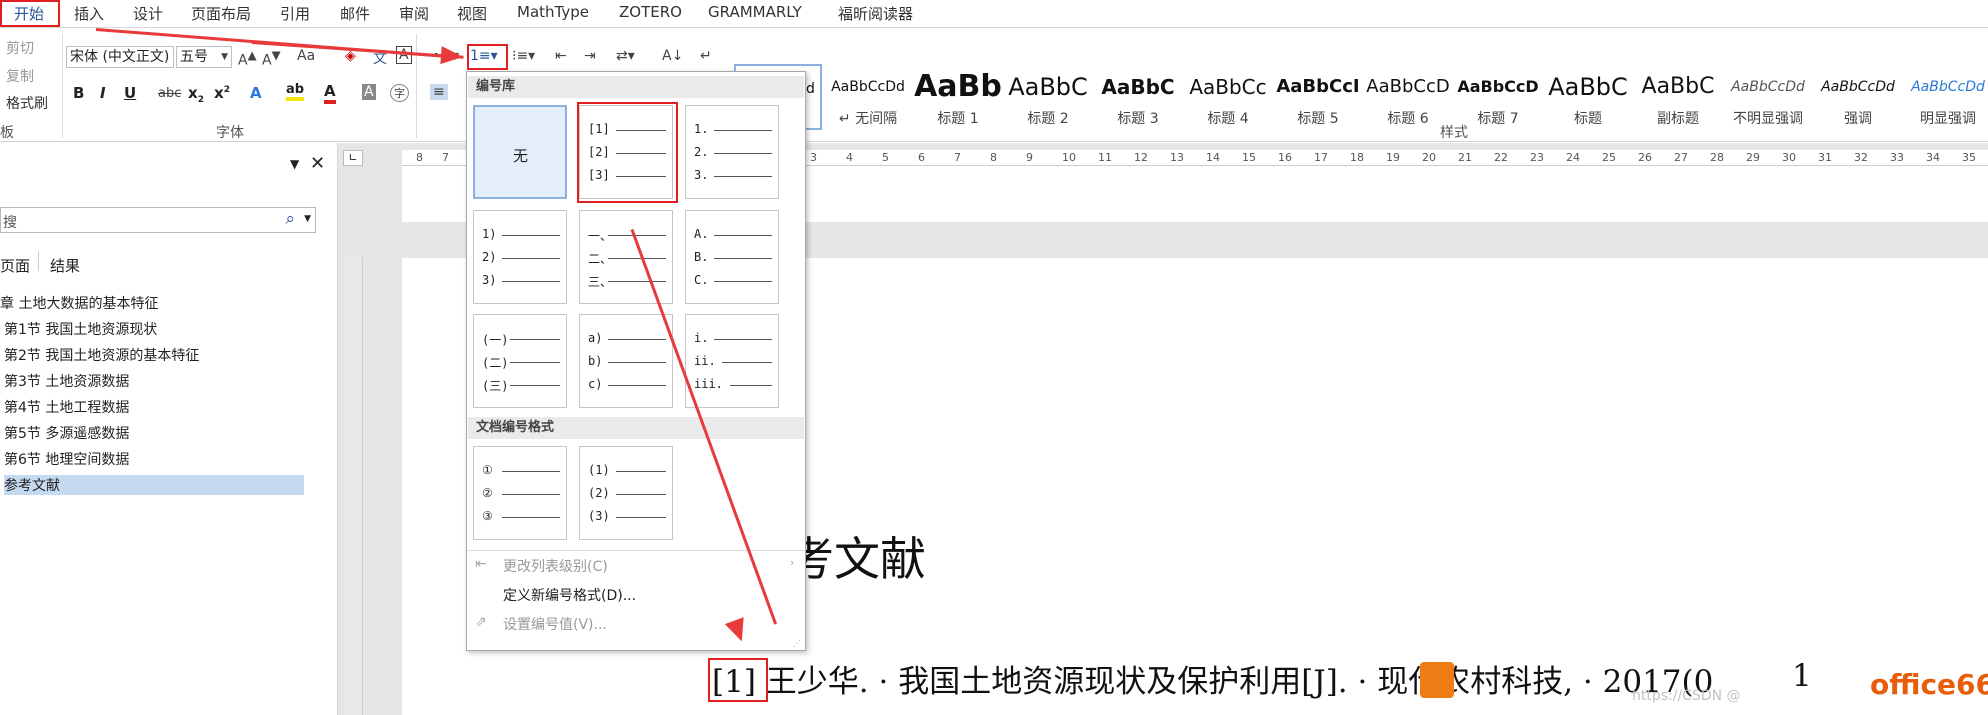 This screenshot has height=715, width=1988. What do you see at coordinates (590, 56) in the screenshot?
I see `increase-indent-icon: ⇥` at bounding box center [590, 56].